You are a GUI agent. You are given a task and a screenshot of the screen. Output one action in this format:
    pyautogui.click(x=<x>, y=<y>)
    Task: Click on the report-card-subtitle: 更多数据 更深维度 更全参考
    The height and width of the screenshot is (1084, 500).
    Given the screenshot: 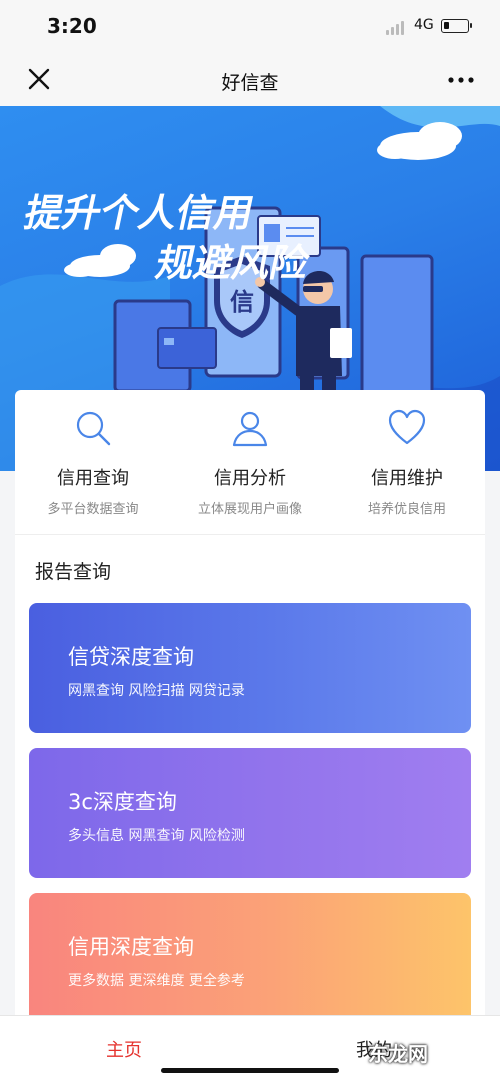 What is the action you would take?
    pyautogui.click(x=156, y=981)
    